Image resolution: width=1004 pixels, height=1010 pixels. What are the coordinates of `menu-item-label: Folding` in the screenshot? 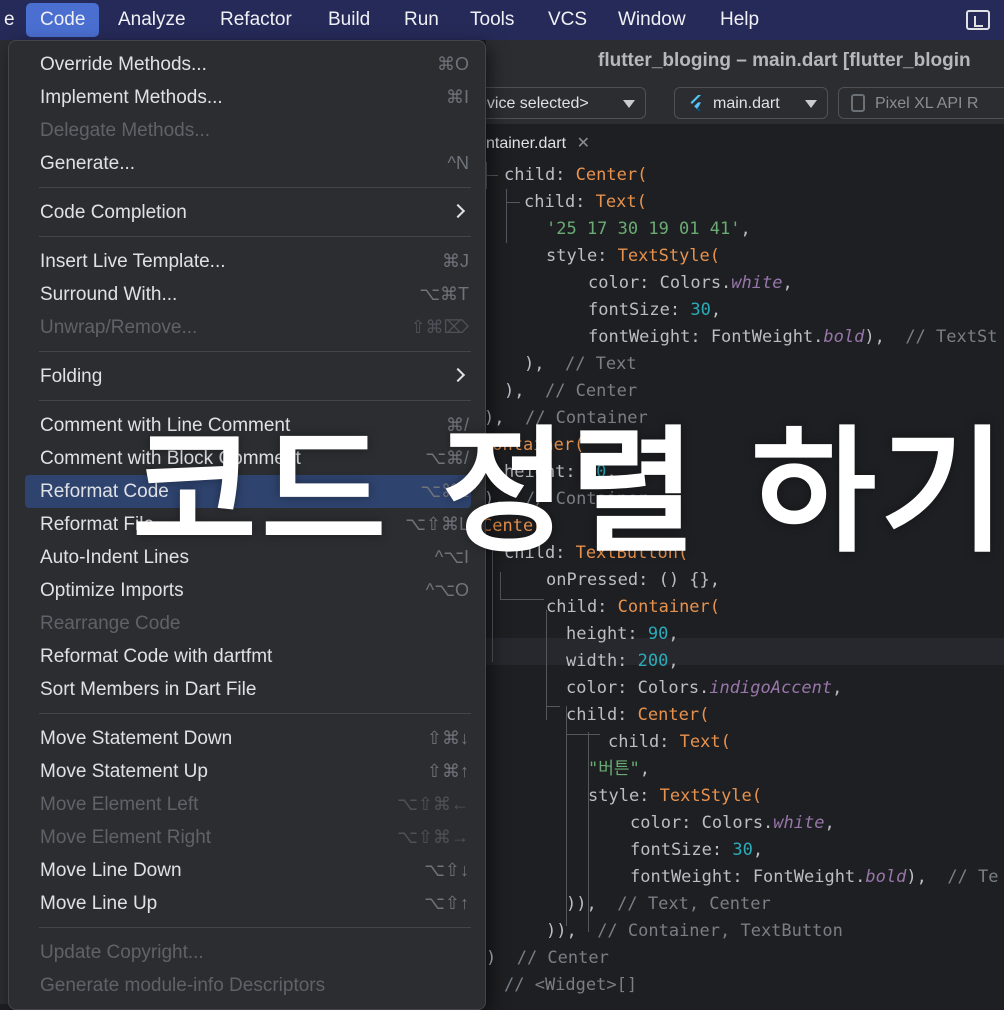 It's located at (71, 376).